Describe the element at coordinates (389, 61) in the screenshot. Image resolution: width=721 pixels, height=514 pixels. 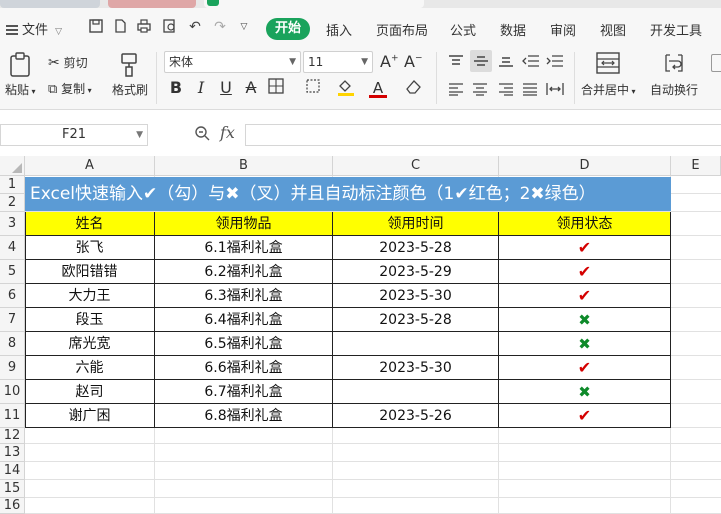
I see `increase-font-icon: A+` at that location.